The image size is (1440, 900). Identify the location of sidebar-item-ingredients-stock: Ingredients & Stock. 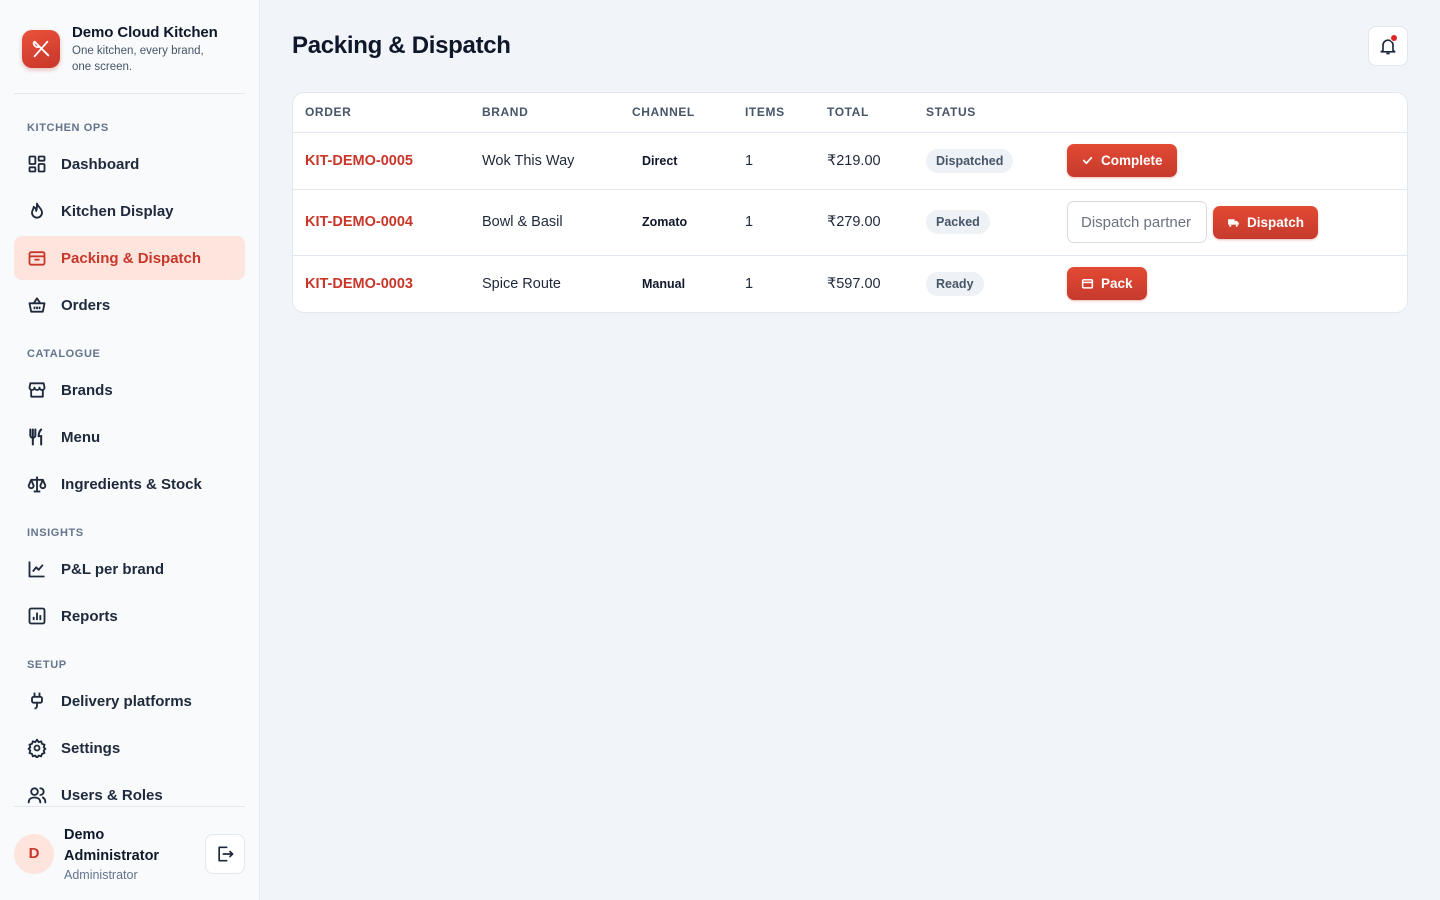
(129, 484).